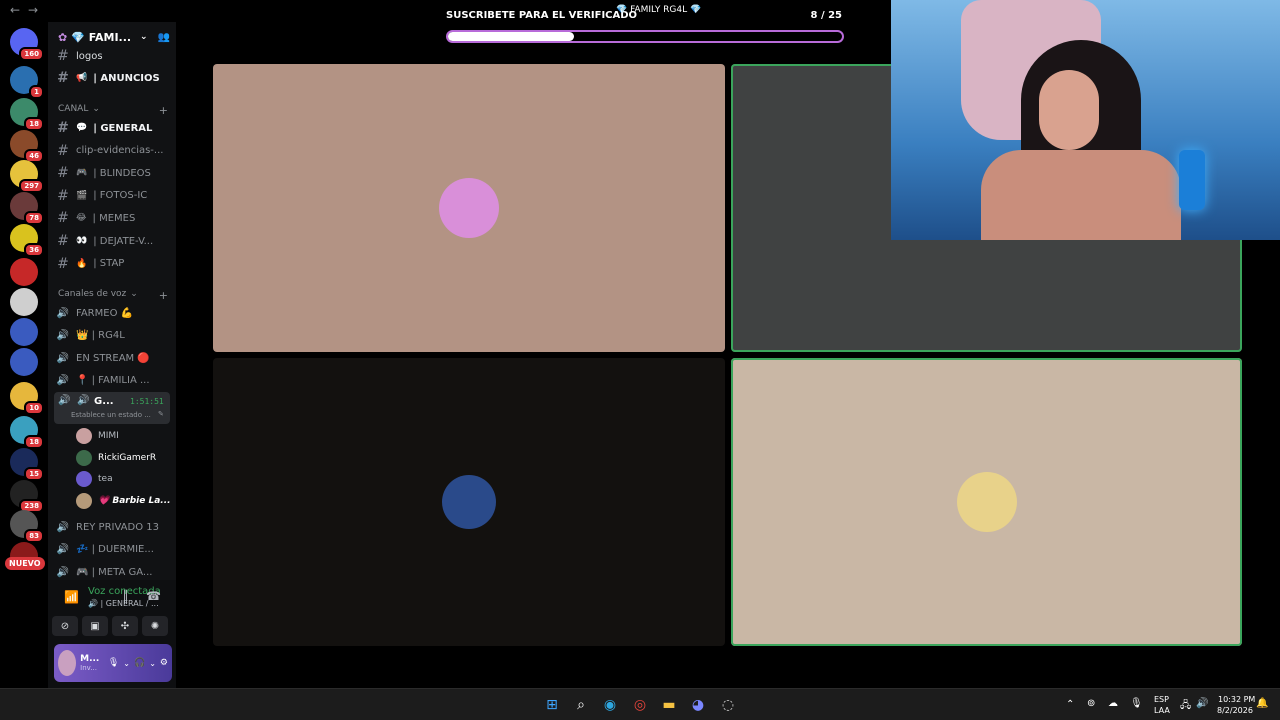 The image size is (1280, 720). Describe the element at coordinates (65, 626) in the screenshot. I see `camera-off-button: ⊘` at that location.